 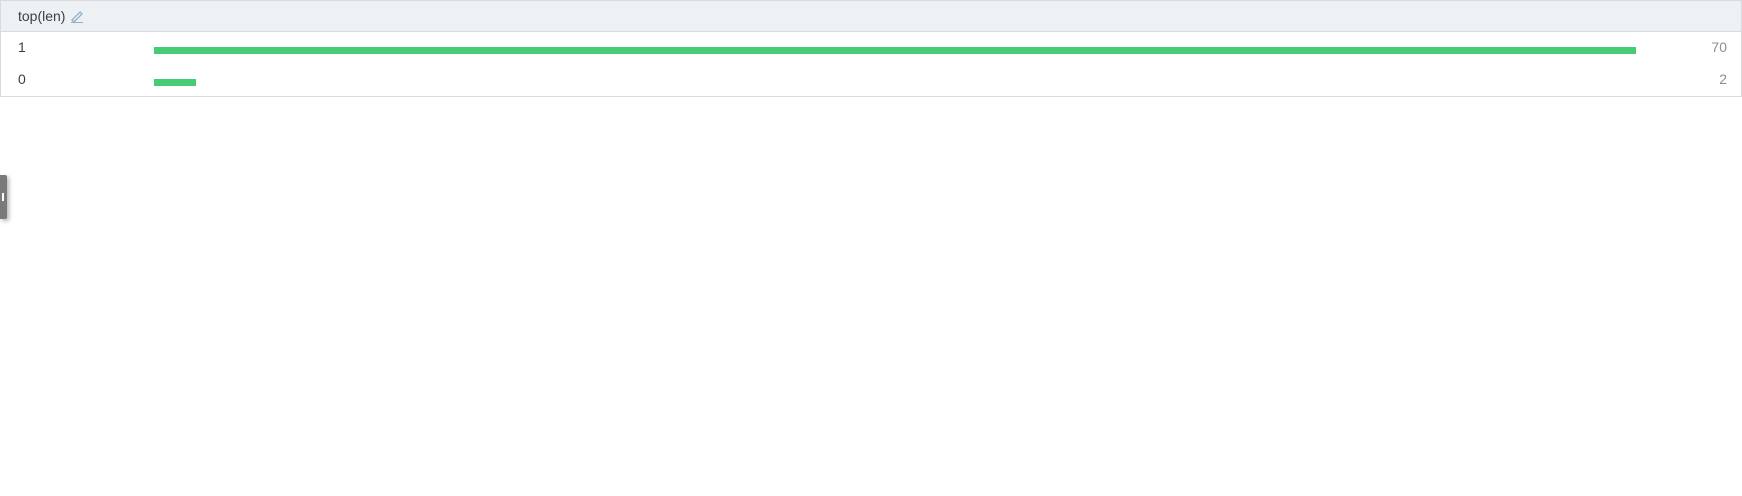 I want to click on value-count: 70, so click(x=1719, y=47).